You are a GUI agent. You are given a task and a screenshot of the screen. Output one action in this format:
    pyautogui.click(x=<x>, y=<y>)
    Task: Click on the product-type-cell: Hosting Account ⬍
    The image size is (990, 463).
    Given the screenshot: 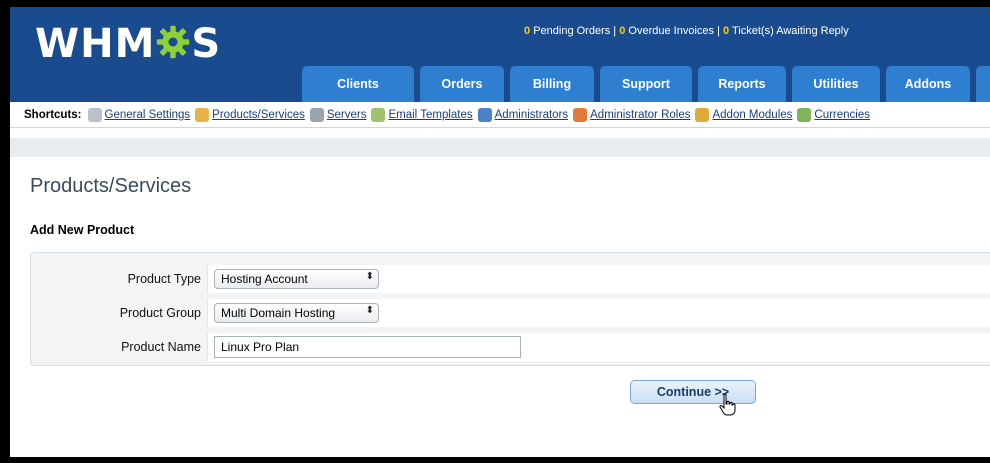 What is the action you would take?
    pyautogui.click(x=598, y=279)
    